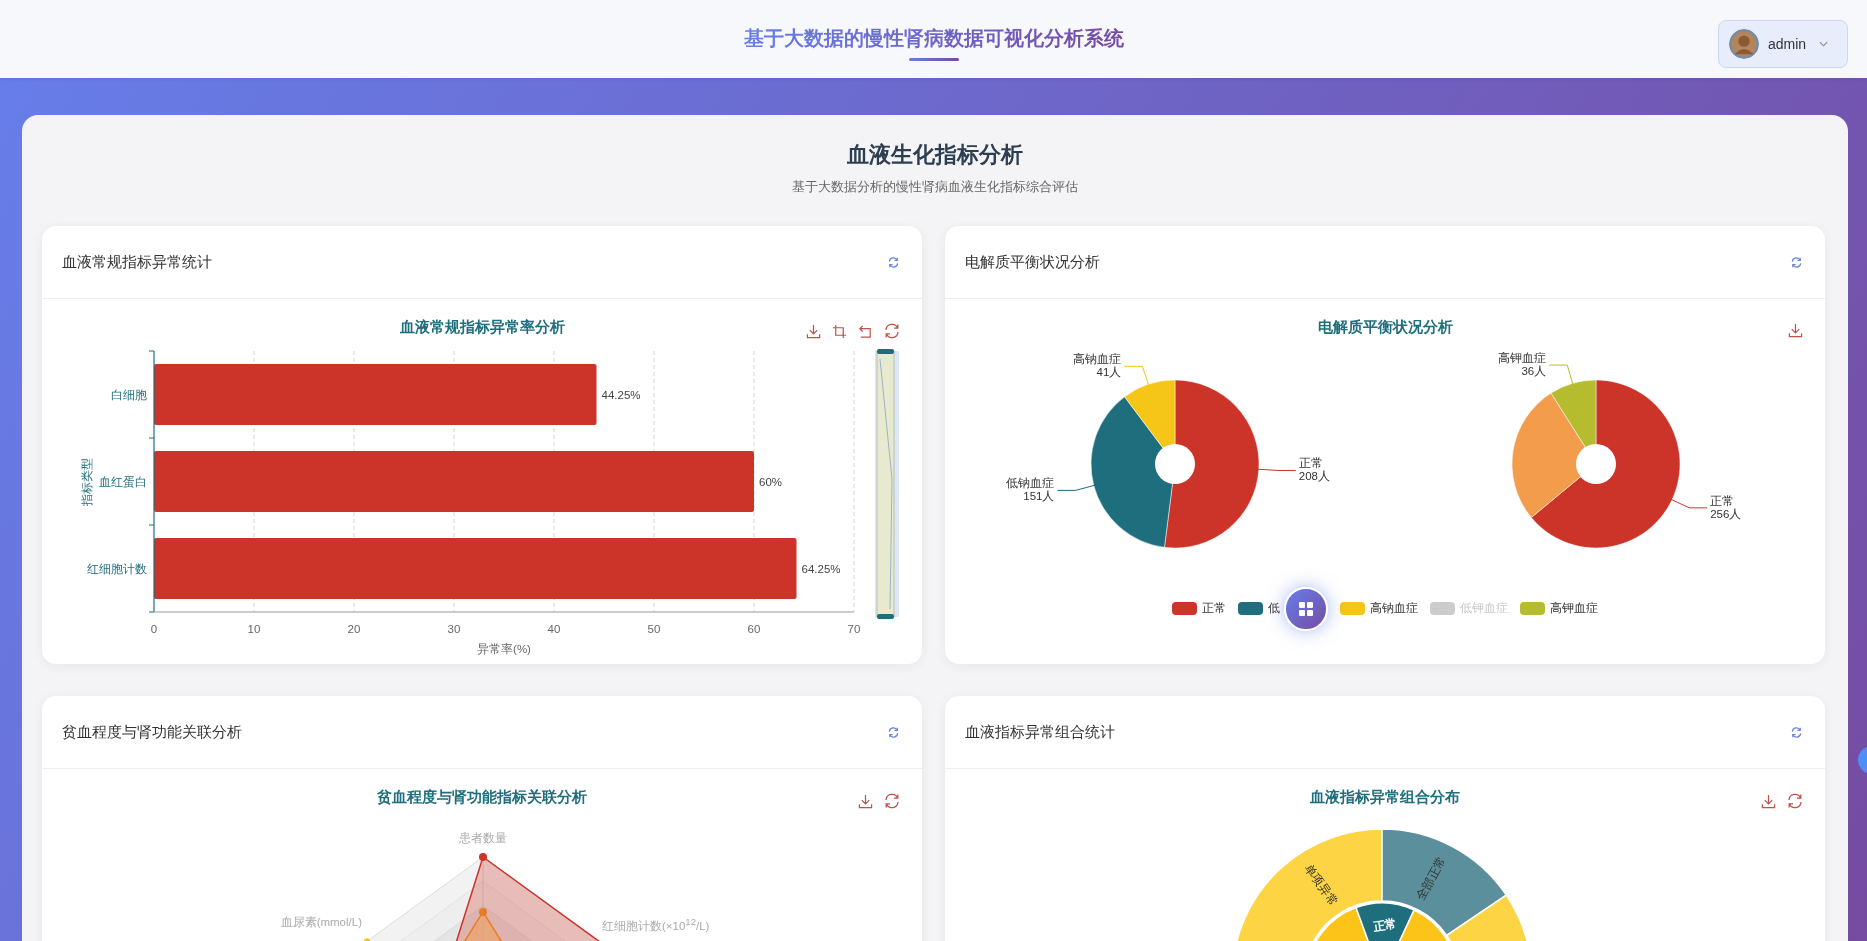  What do you see at coordinates (821, 568) in the screenshot?
I see `bar-value-label: 64.25%` at bounding box center [821, 568].